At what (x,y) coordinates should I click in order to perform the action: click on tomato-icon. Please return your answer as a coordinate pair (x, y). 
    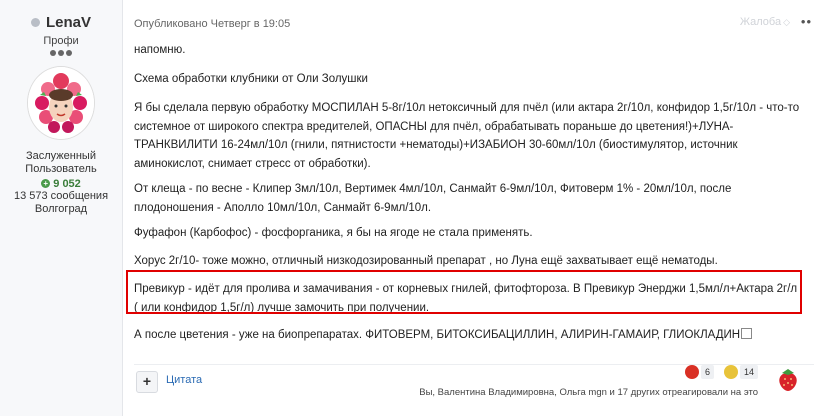
    Looking at the image, I should click on (691, 372).